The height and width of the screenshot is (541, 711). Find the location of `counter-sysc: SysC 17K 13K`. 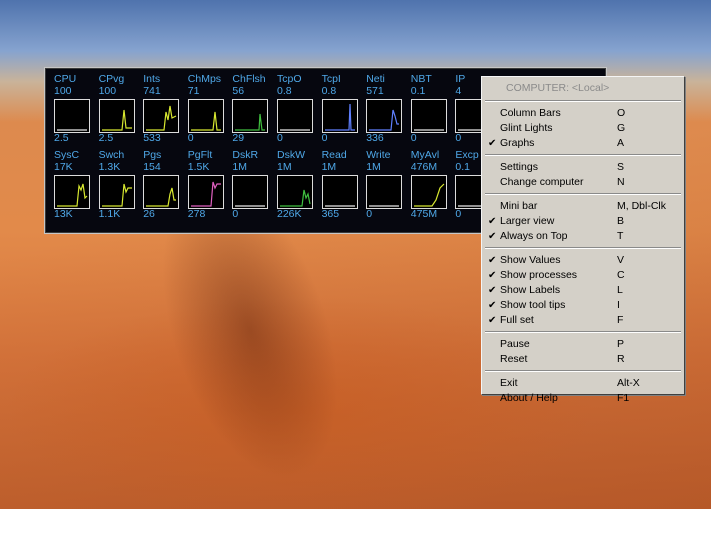

counter-sysc: SysC 17K 13K is located at coordinates (67, 183).